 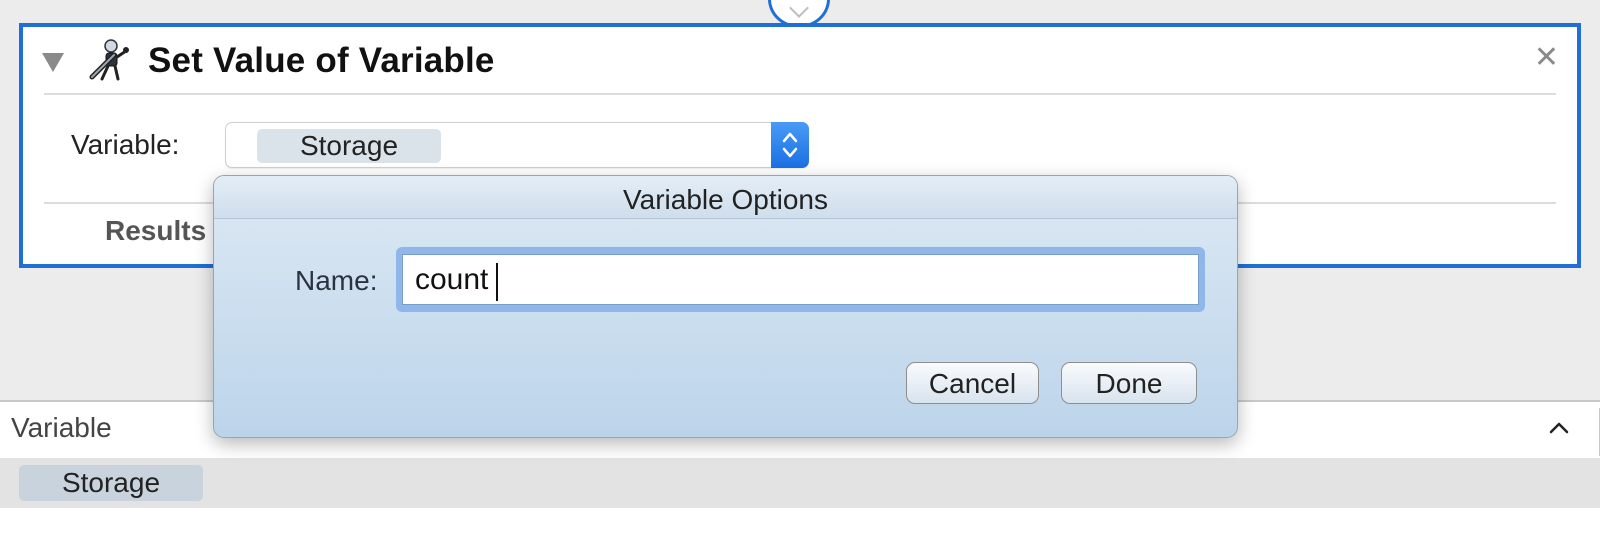 I want to click on variables-column-header: Variable, so click(x=61, y=428).